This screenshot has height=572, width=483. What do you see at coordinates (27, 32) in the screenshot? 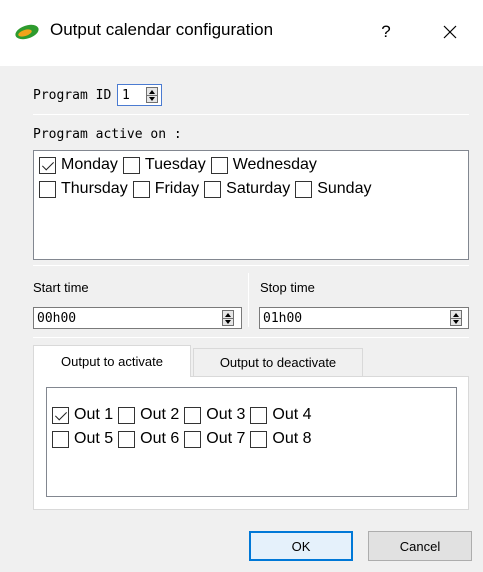
I see `app-leaf-icon` at bounding box center [27, 32].